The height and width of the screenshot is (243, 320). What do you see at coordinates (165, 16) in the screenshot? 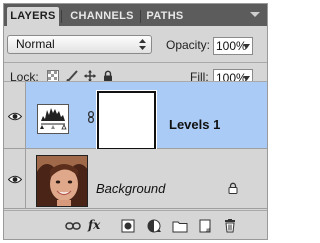
I see `tab-paths: PATHS` at bounding box center [165, 16].